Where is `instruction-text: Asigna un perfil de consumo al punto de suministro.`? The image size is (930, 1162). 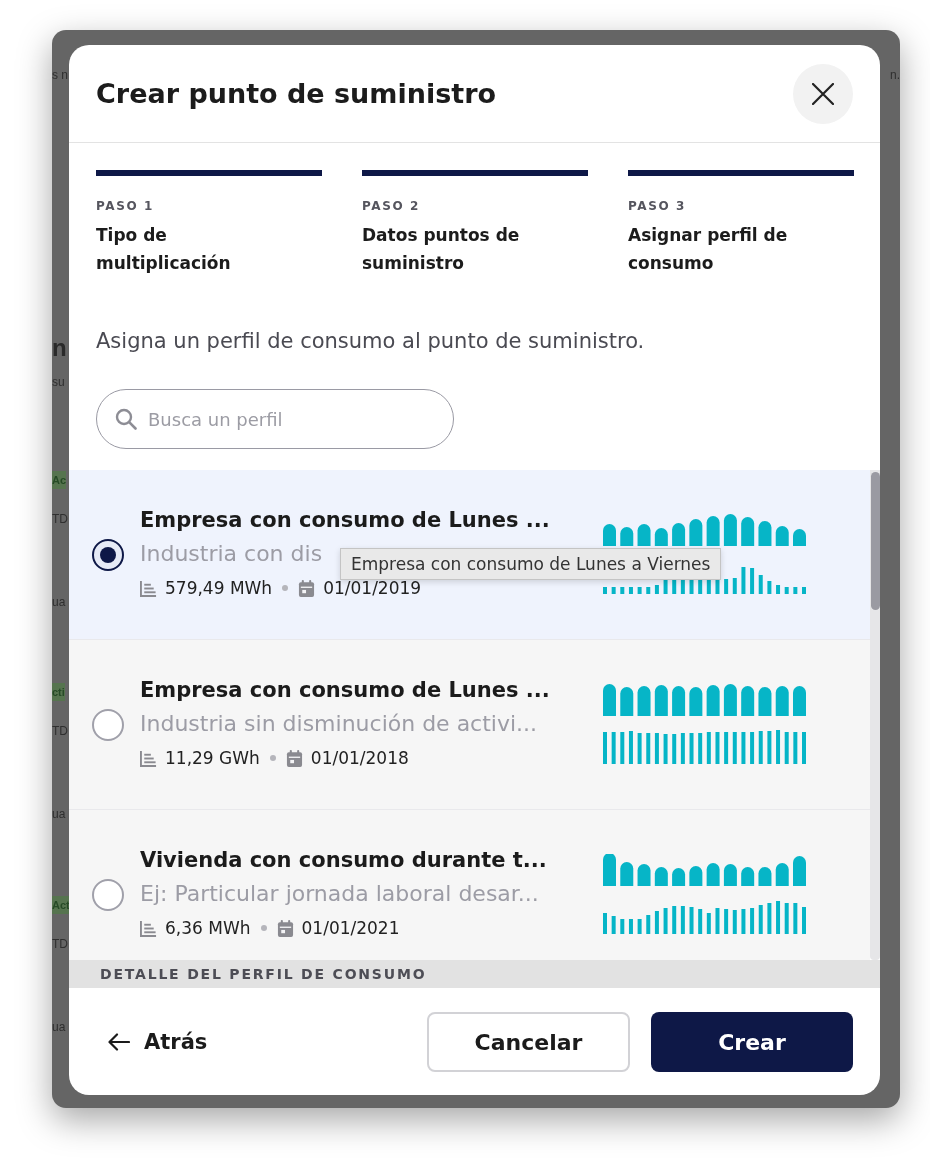 instruction-text: Asigna un perfil de consumo al punto de suministro. is located at coordinates (371, 341).